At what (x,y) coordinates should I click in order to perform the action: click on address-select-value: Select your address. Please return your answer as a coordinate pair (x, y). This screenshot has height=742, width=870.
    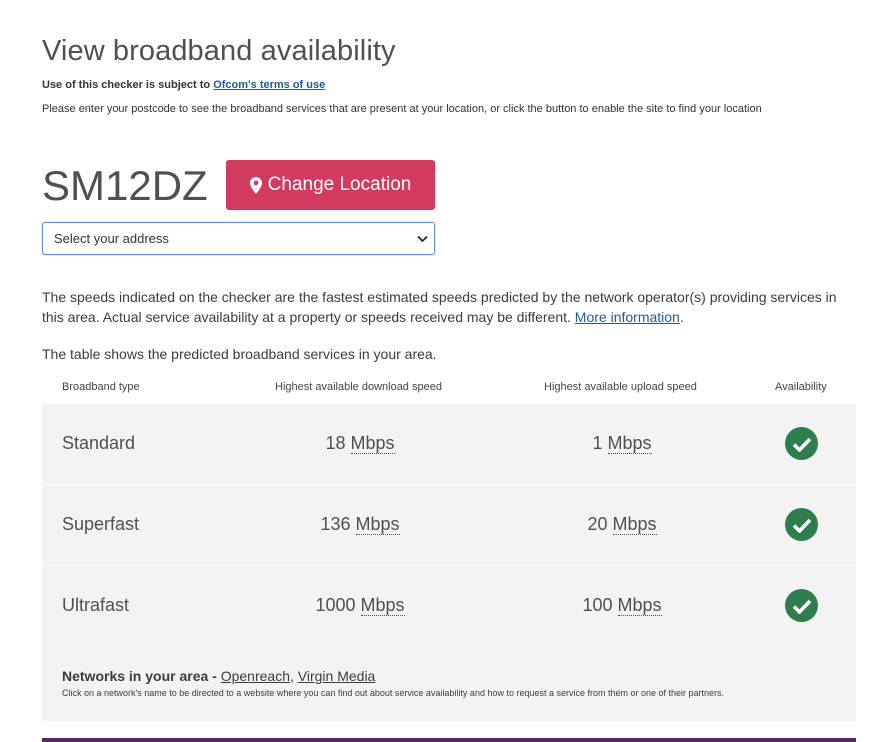
    Looking at the image, I should click on (111, 238).